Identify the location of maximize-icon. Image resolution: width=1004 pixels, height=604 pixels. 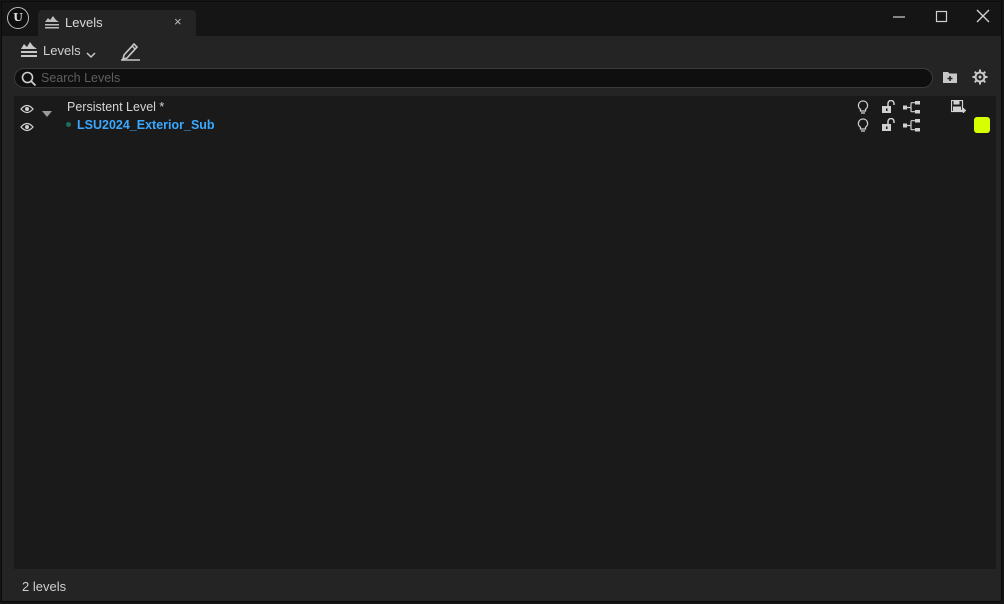
(941, 17).